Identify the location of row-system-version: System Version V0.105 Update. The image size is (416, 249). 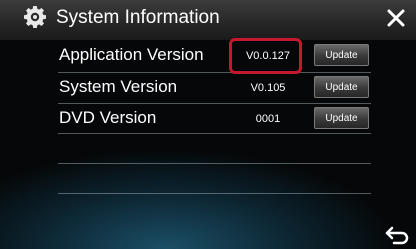
(211, 88).